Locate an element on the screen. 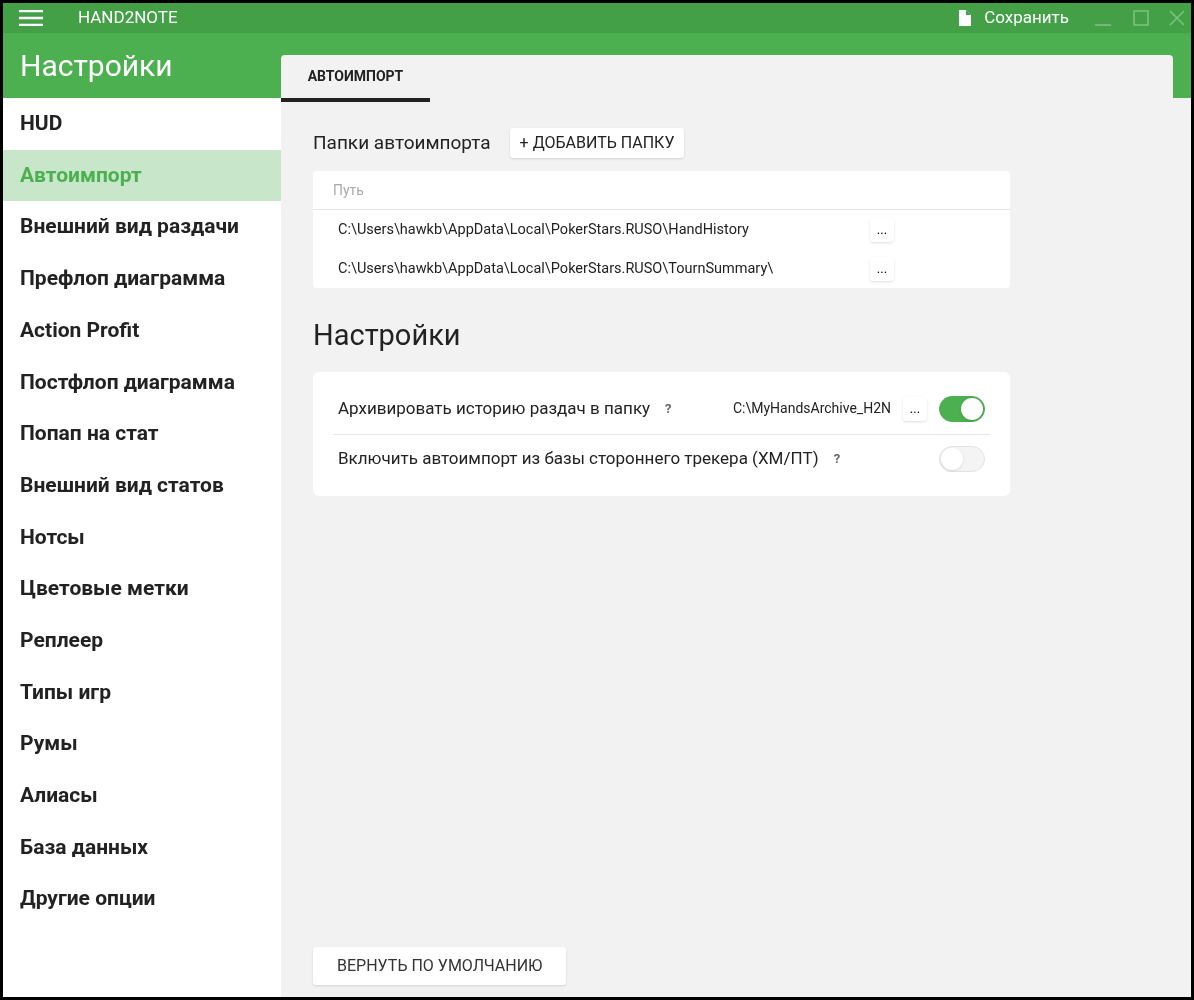  reset-button: ВЕРНУТЬ ПО УМОЛЧАНИЮ is located at coordinates (440, 966).